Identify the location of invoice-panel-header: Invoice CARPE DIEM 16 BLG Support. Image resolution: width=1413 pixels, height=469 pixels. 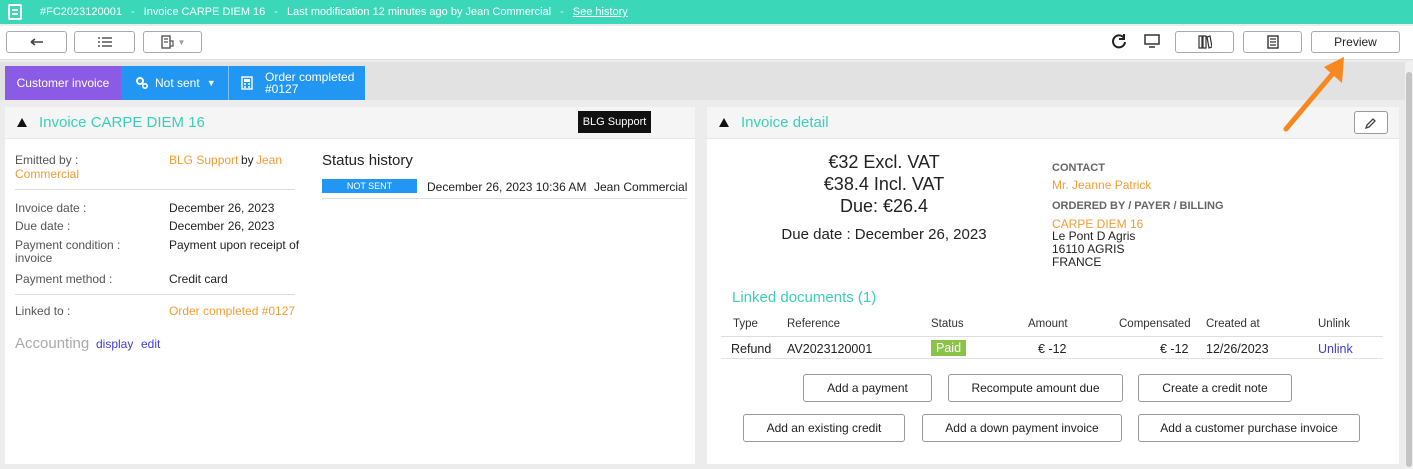
(350, 123).